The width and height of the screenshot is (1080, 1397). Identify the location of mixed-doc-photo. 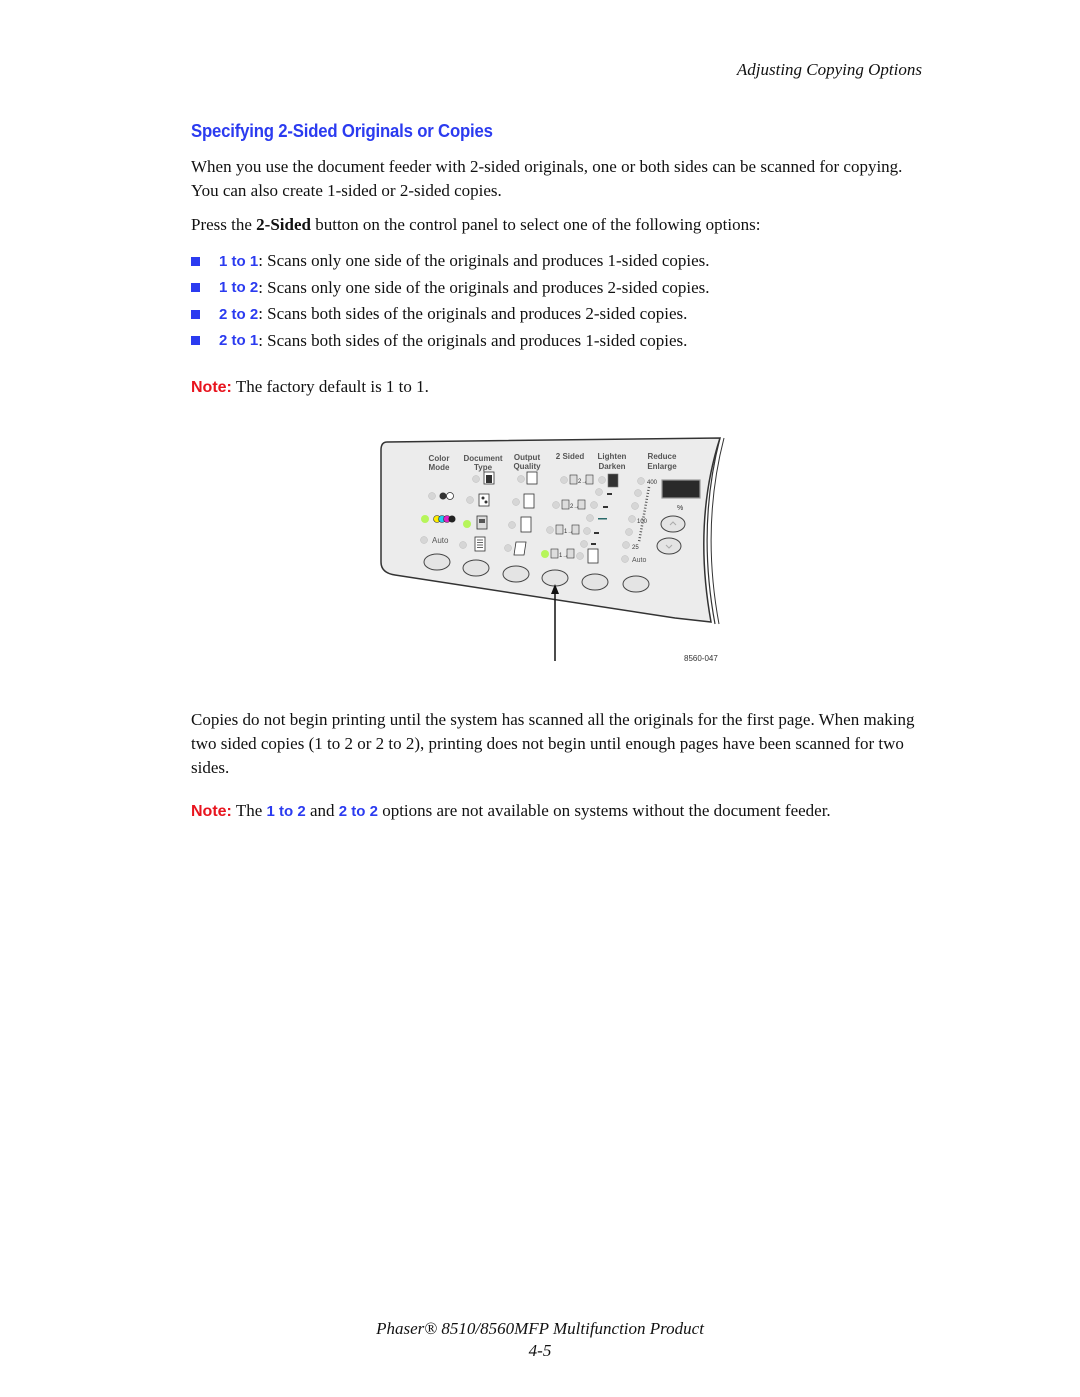
(482, 521).